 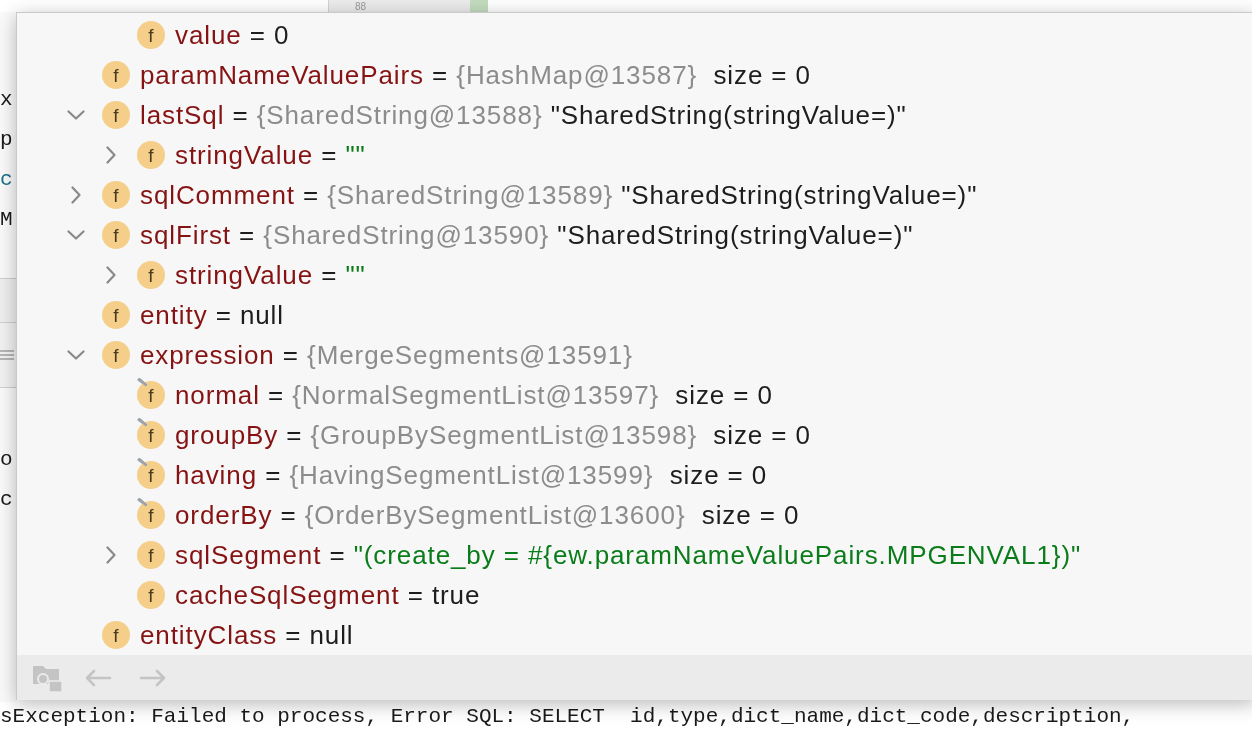 I want to click on field-entry: lastSql = {SharedString@13588} "SharedString(stringValue=)", so click(x=523, y=115).